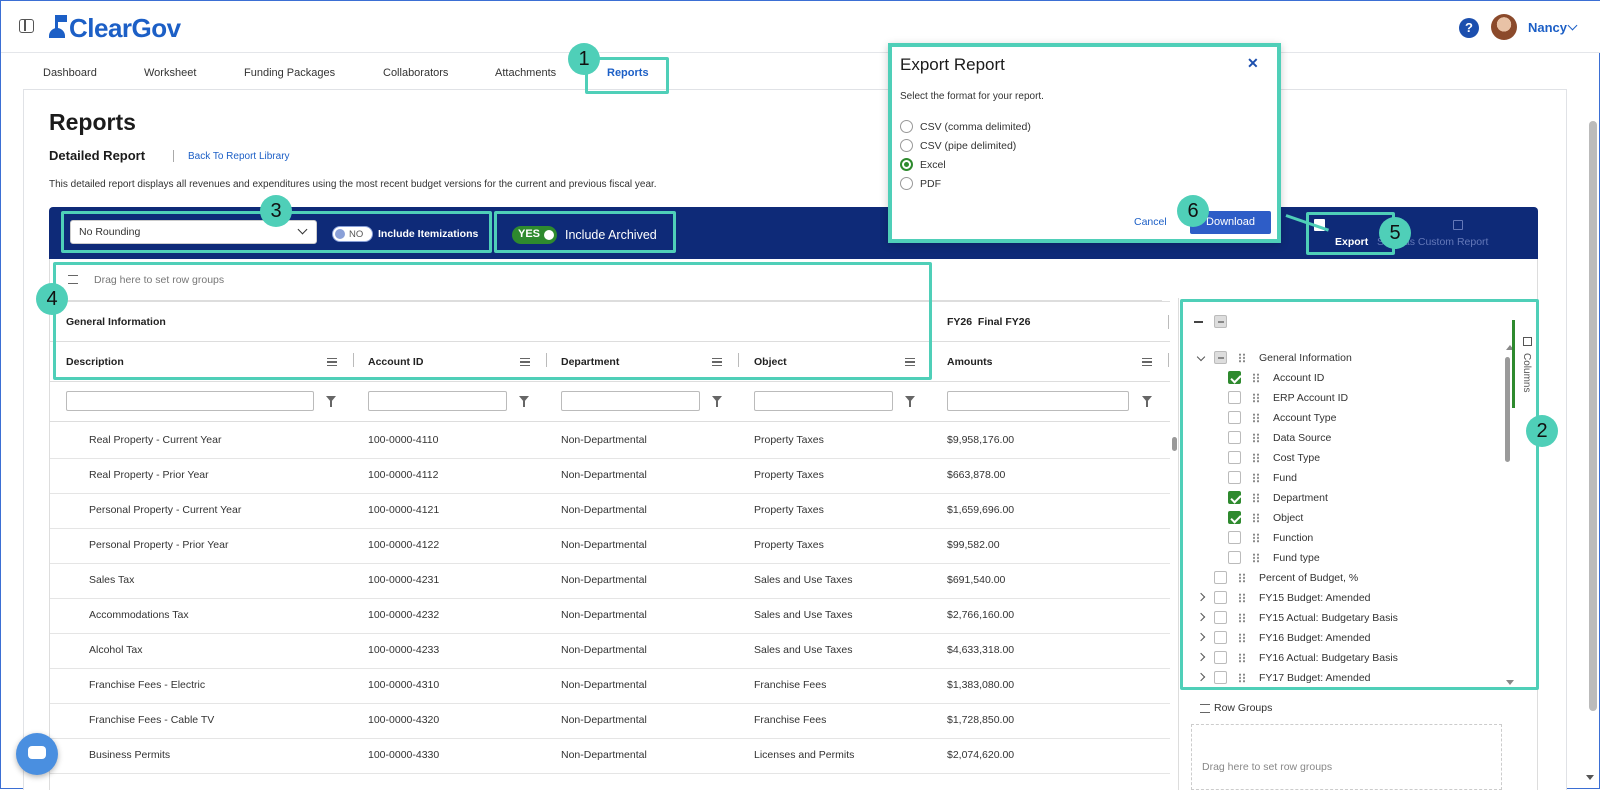 This screenshot has width=1600, height=790. I want to click on format-option-label: CSV (pipe delimited), so click(968, 146).